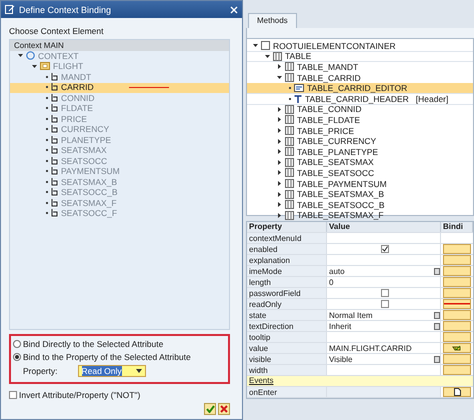  I want to click on dropdown-field: Normal Item, so click(384, 315).